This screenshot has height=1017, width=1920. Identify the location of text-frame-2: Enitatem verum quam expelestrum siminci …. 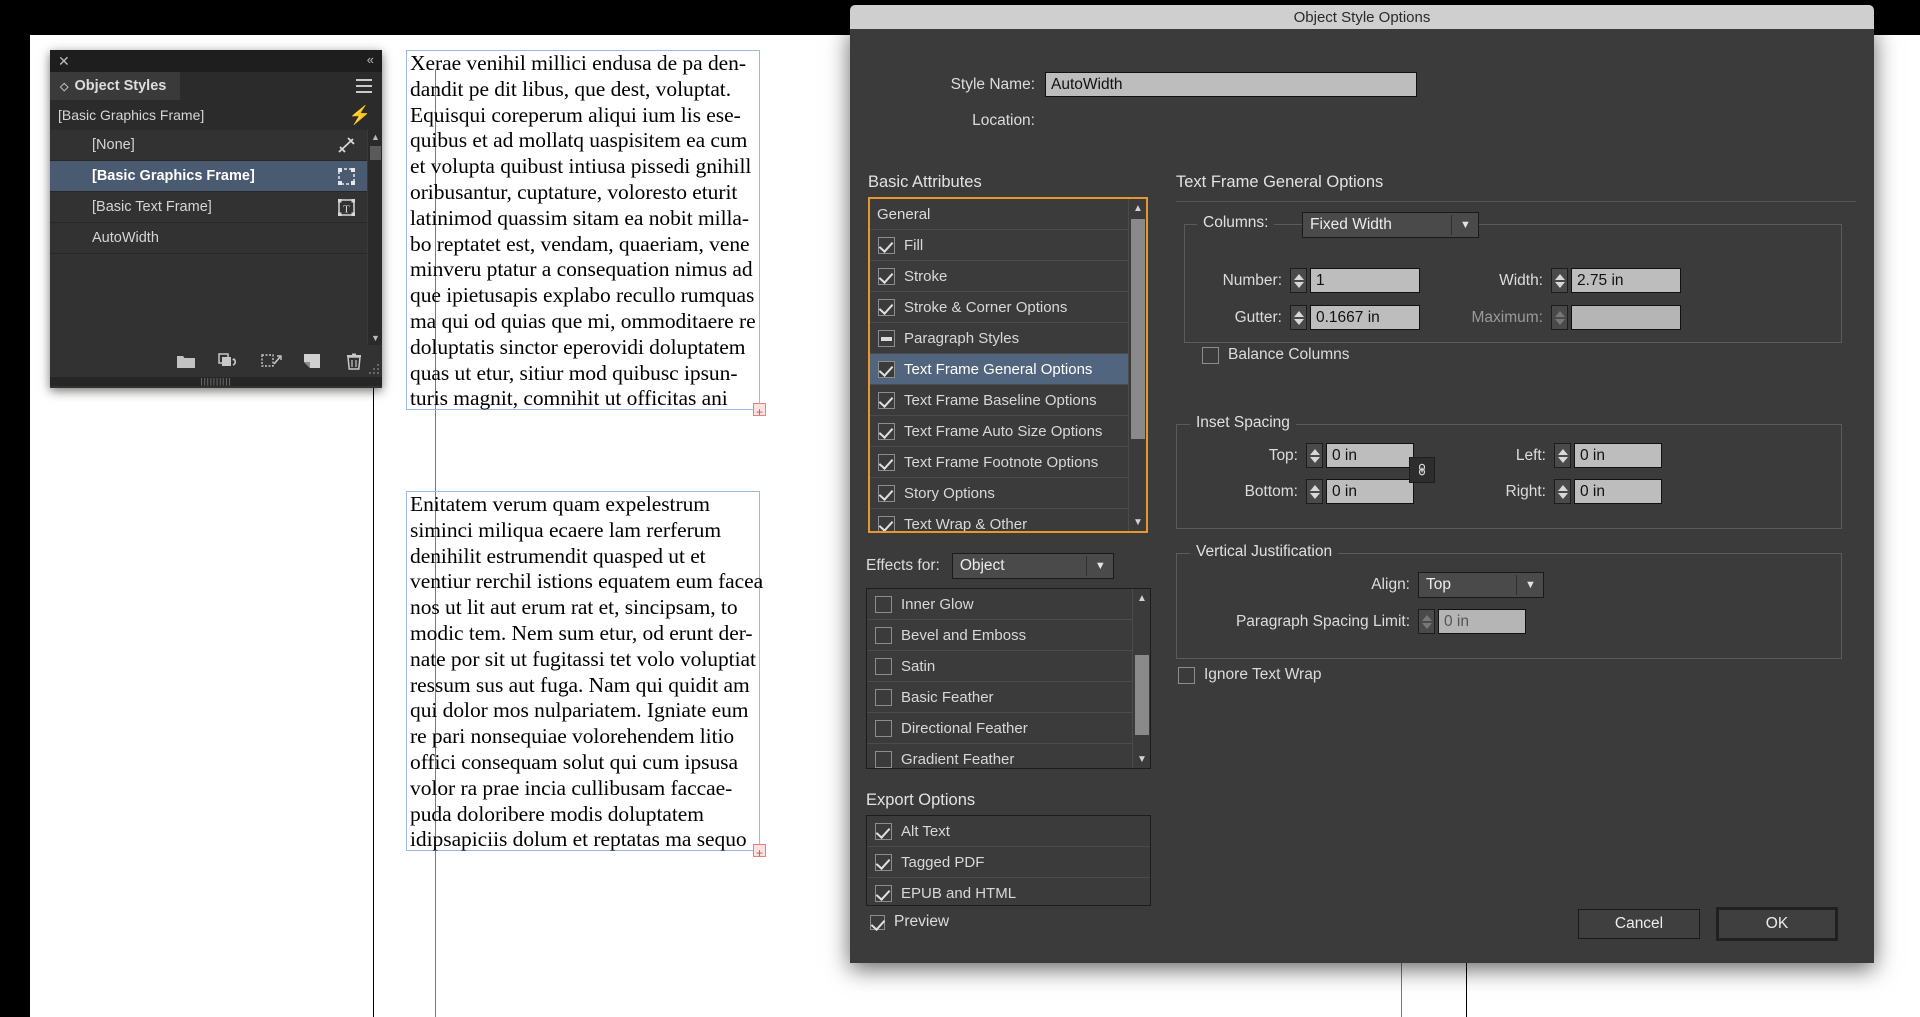
(586, 679).